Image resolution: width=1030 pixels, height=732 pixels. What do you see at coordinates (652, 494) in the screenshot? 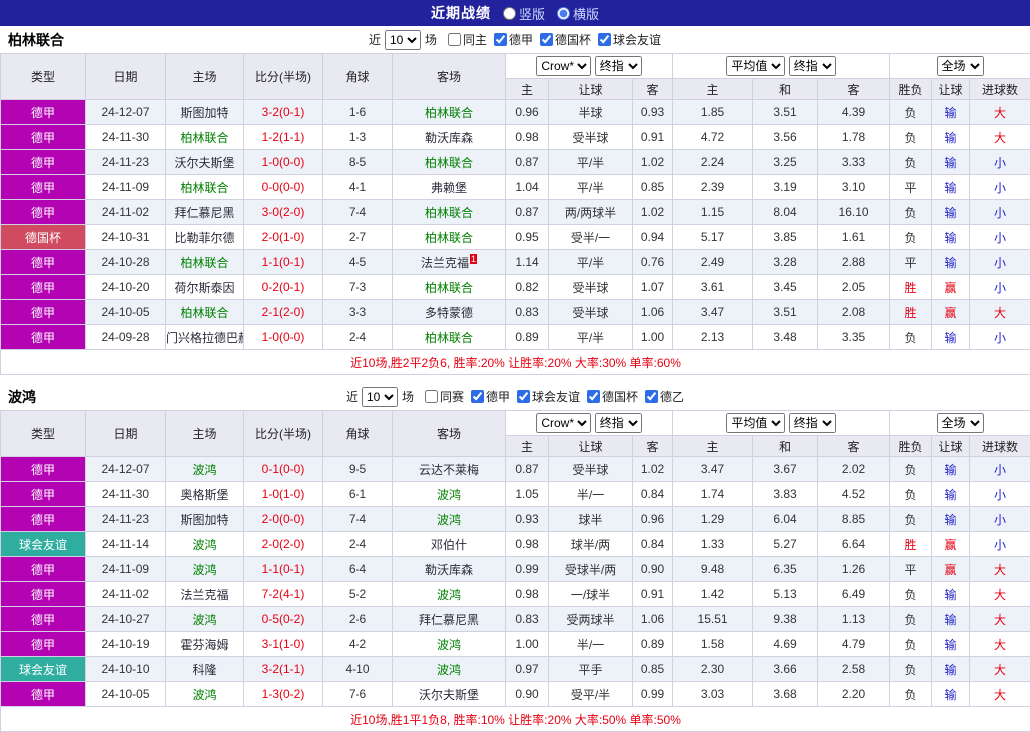
I see `handicap-away-odds: 0.84` at bounding box center [652, 494].